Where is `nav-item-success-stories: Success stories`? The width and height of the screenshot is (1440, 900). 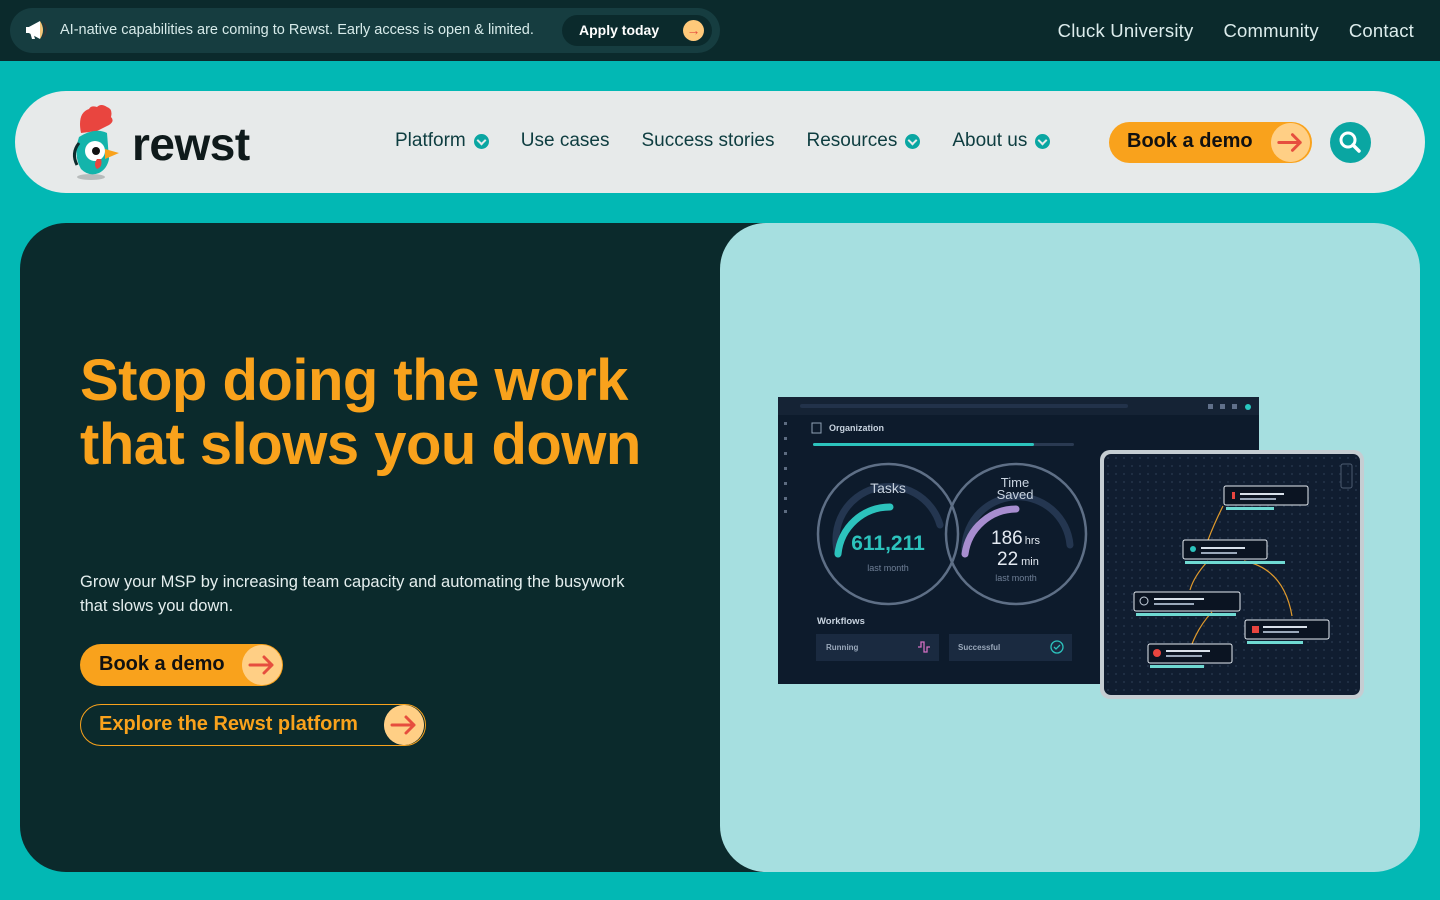 nav-item-success-stories: Success stories is located at coordinates (707, 141).